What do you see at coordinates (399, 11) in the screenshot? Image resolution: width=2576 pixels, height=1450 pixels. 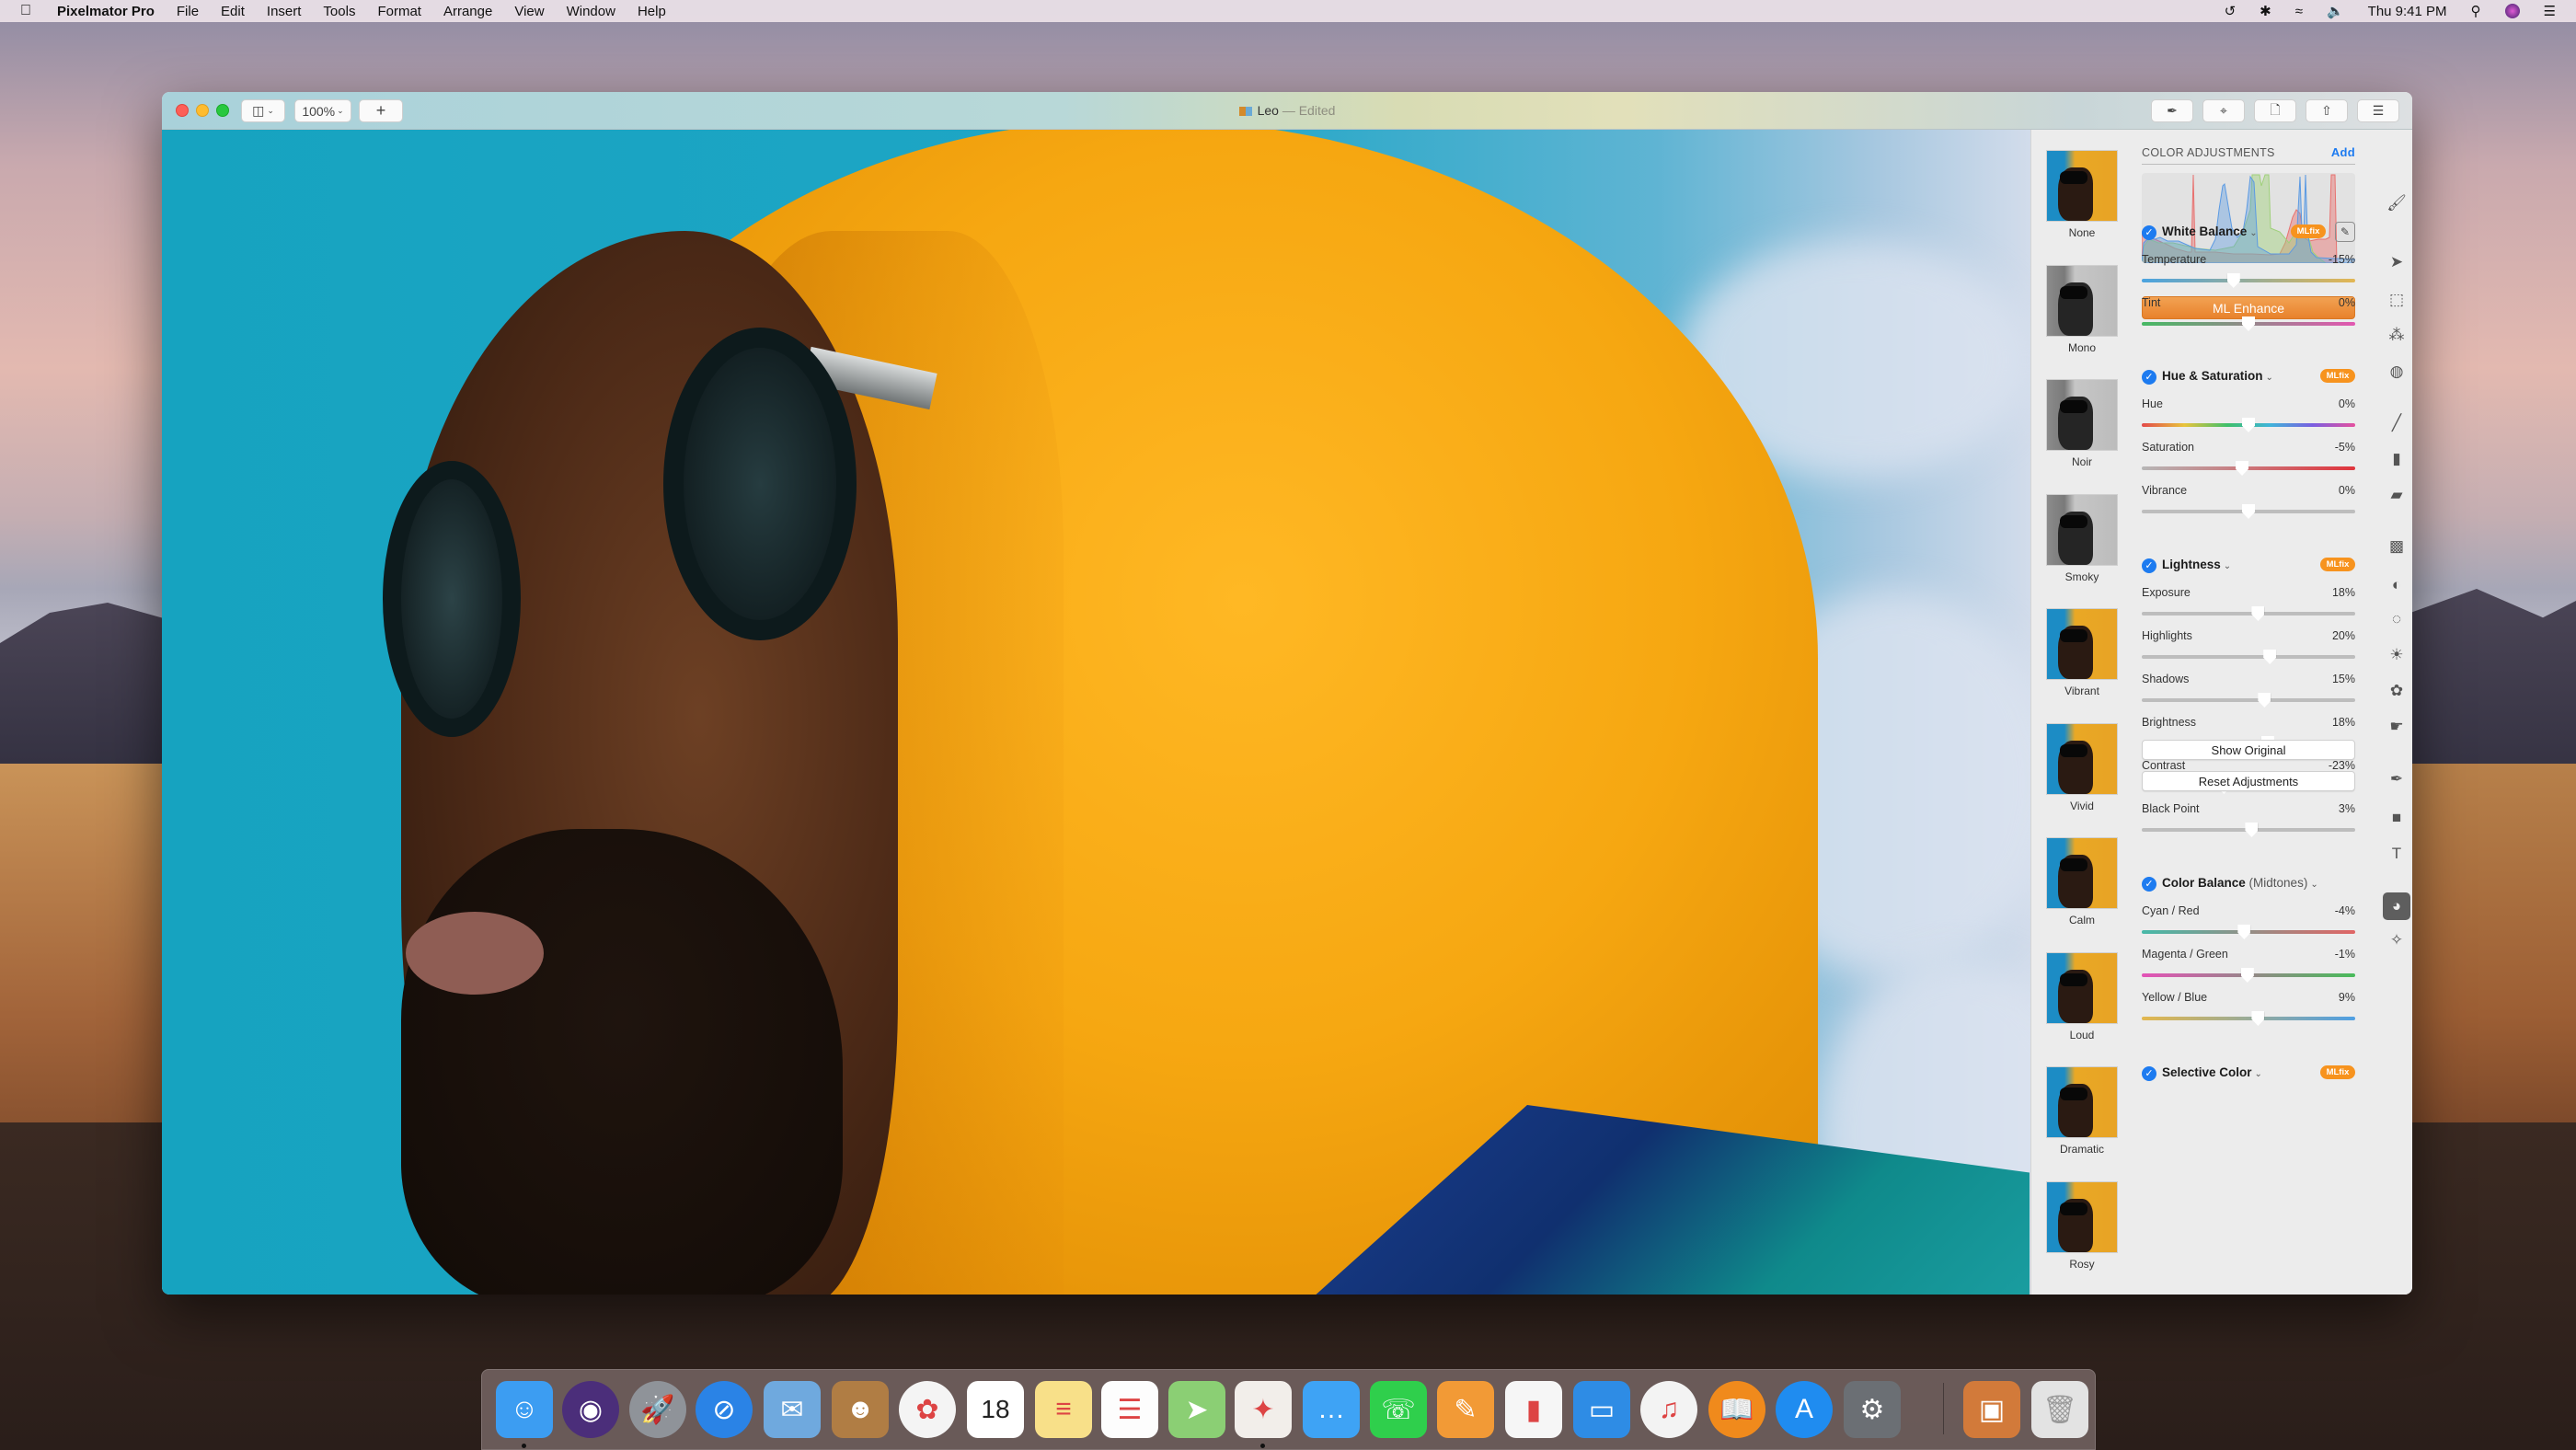 I see `menu-format: Format` at bounding box center [399, 11].